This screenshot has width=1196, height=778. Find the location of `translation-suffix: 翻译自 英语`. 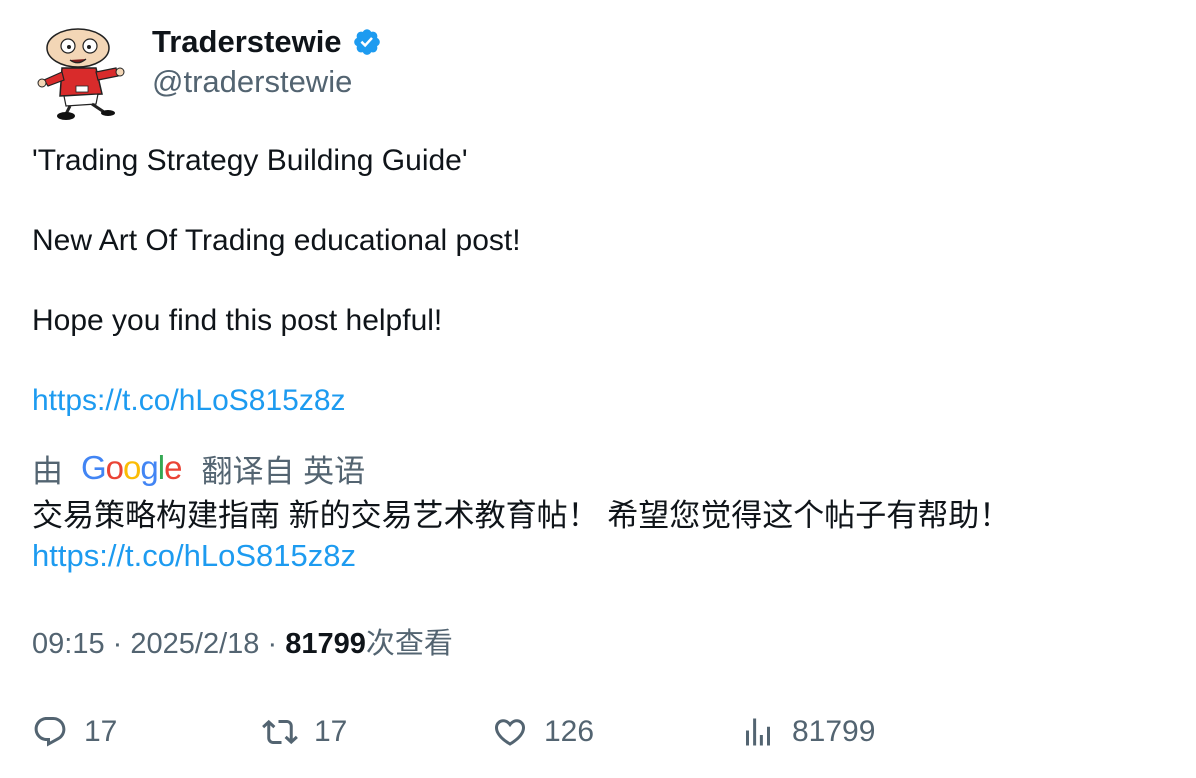

translation-suffix: 翻译自 英语 is located at coordinates (283, 471).